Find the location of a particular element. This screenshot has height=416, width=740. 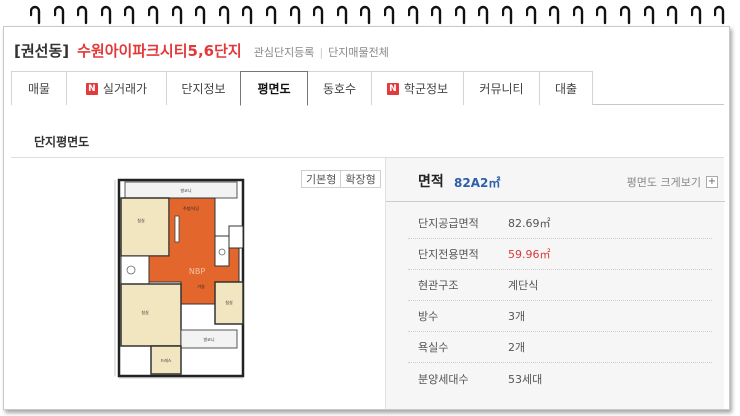

tab-bar: 매물 N 실거래가 단지정보 평면도 동호수 N 학군정보 커뮤니티 대출 is located at coordinates (367, 88).